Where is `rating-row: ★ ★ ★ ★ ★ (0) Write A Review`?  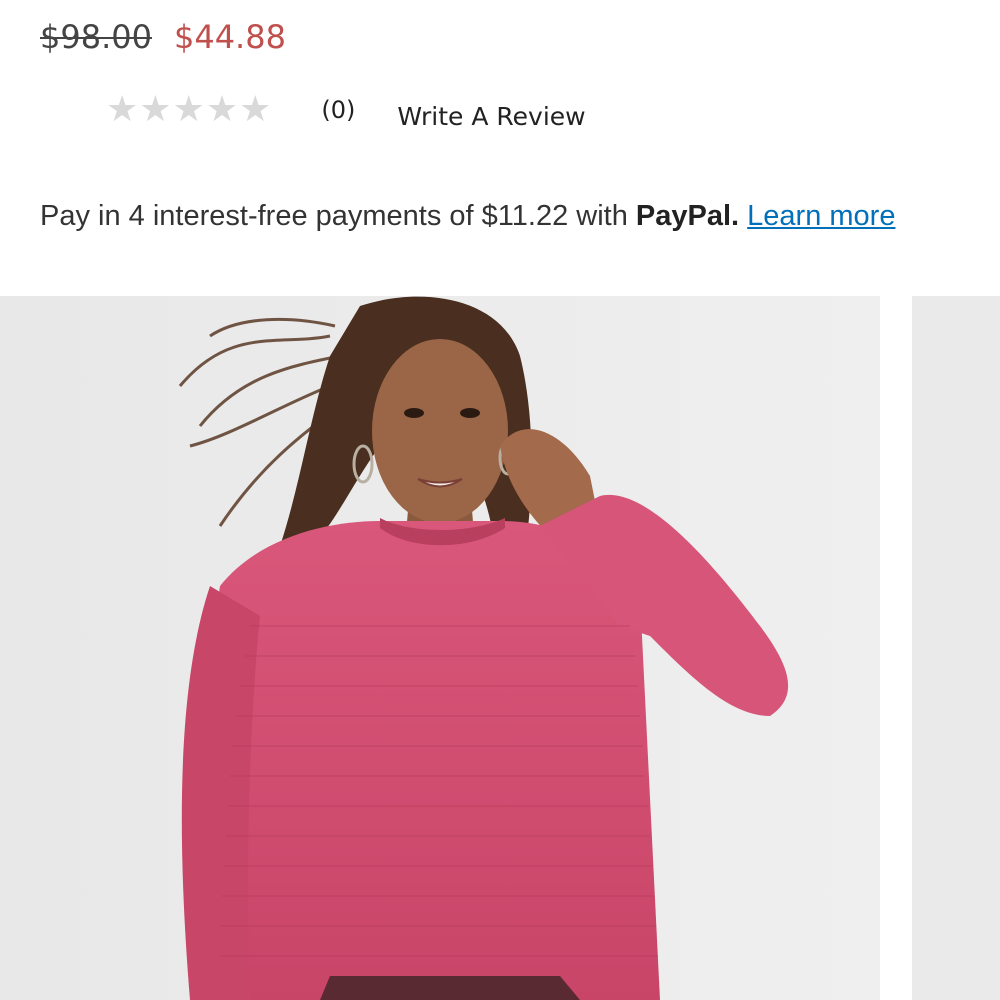
rating-row: ★ ★ ★ ★ ★ (0) Write A Review is located at coordinates (346, 110).